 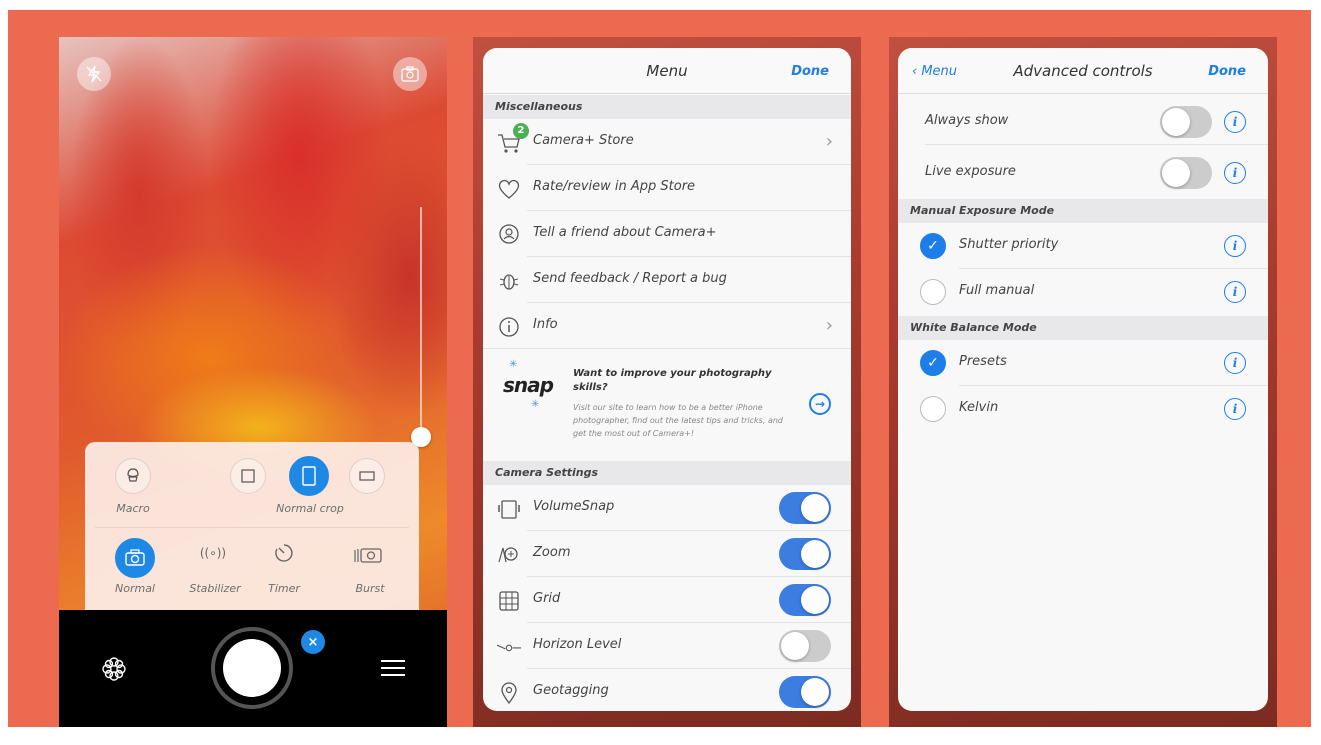 I want to click on live-exposure-toggle, so click(x=1186, y=173).